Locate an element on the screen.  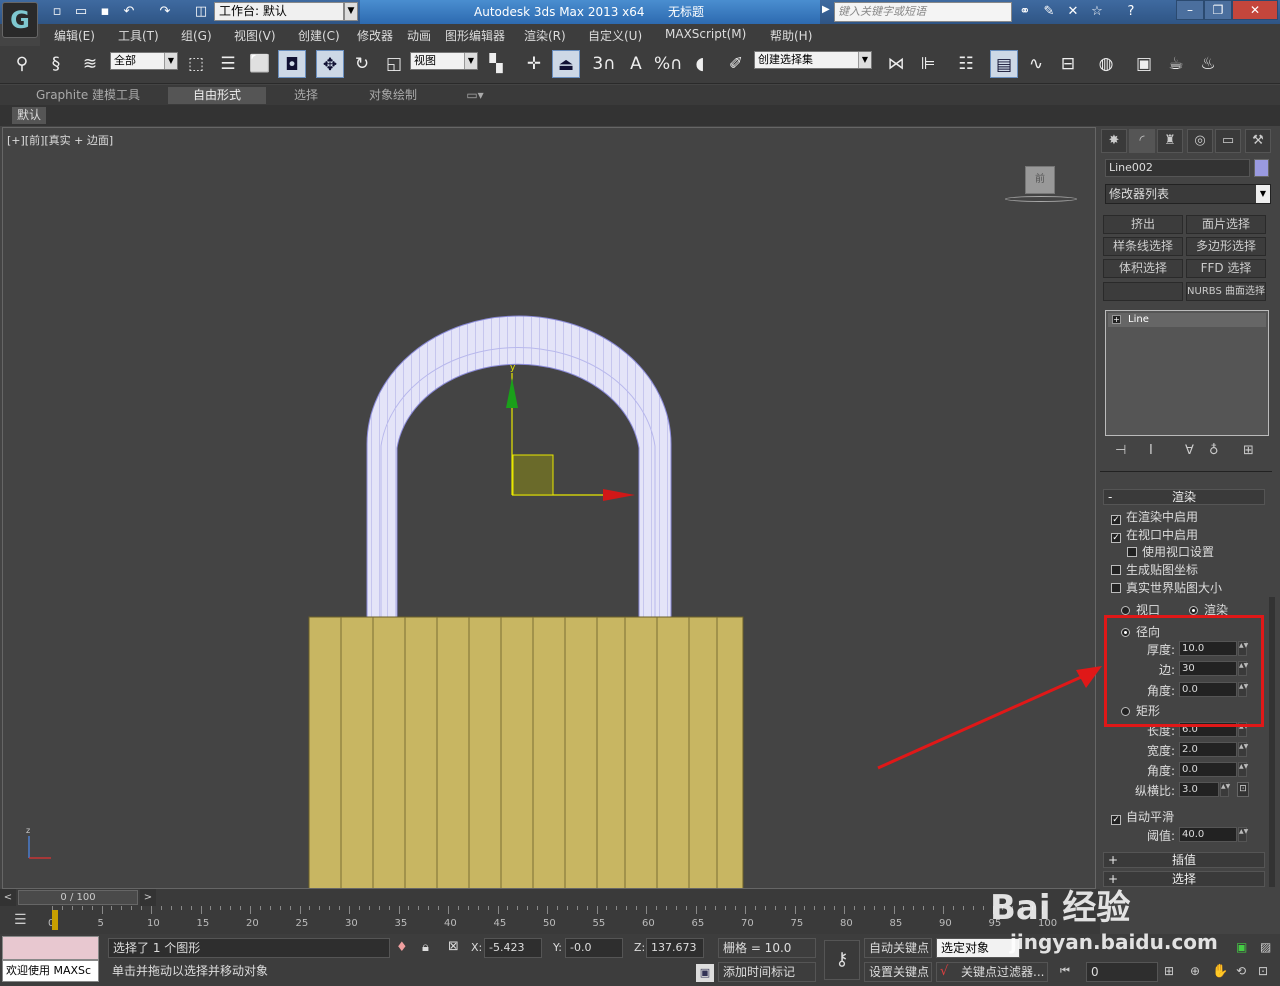
angle2-value: 0.0 is located at coordinates (1208, 769).